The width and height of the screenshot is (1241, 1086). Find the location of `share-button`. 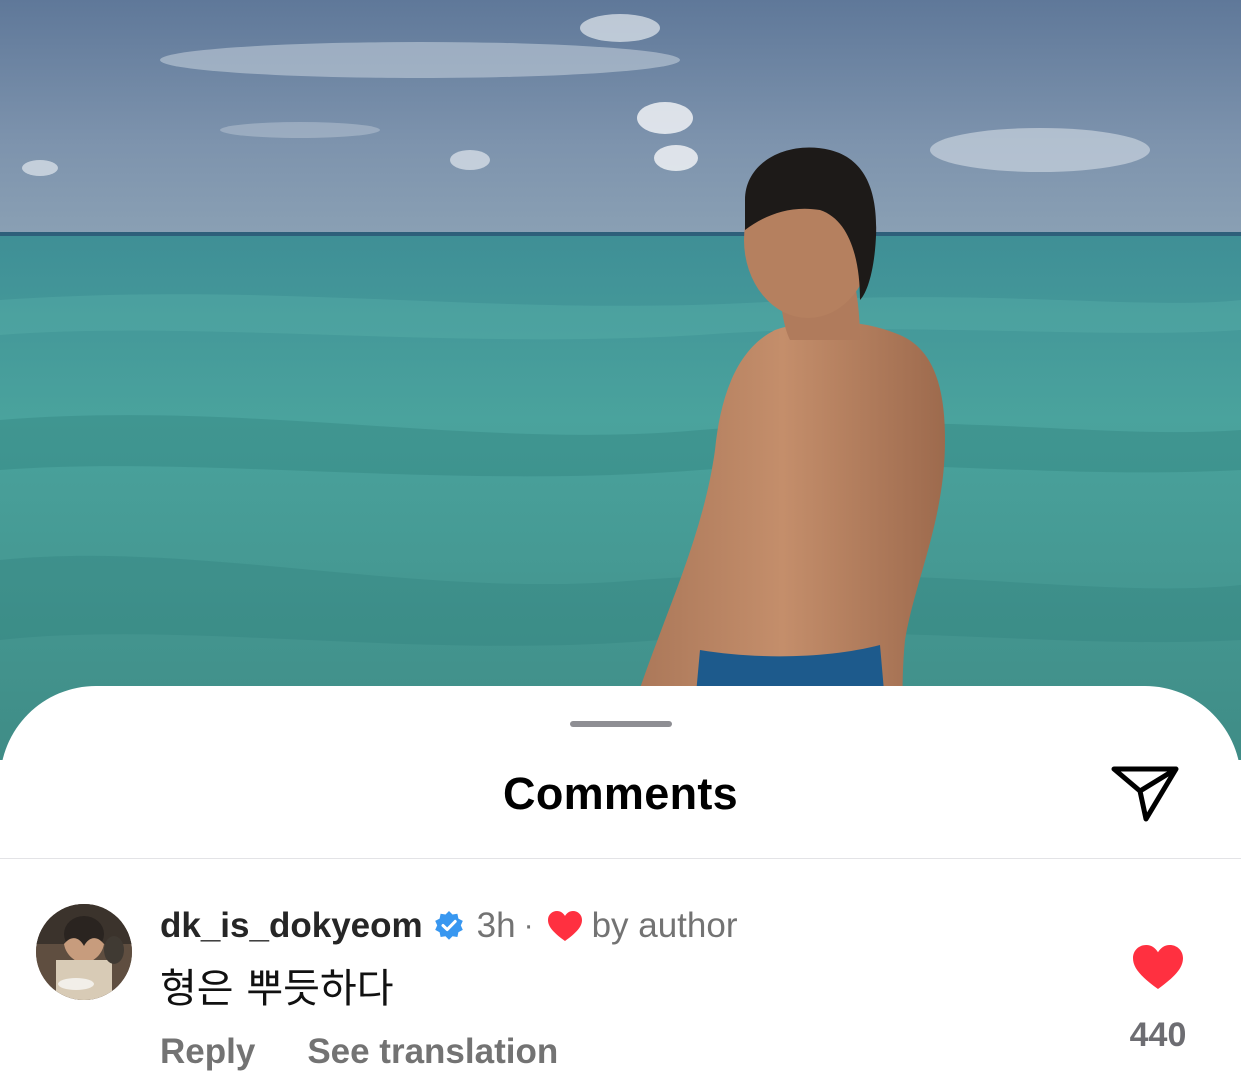

share-button is located at coordinates (1145, 793).